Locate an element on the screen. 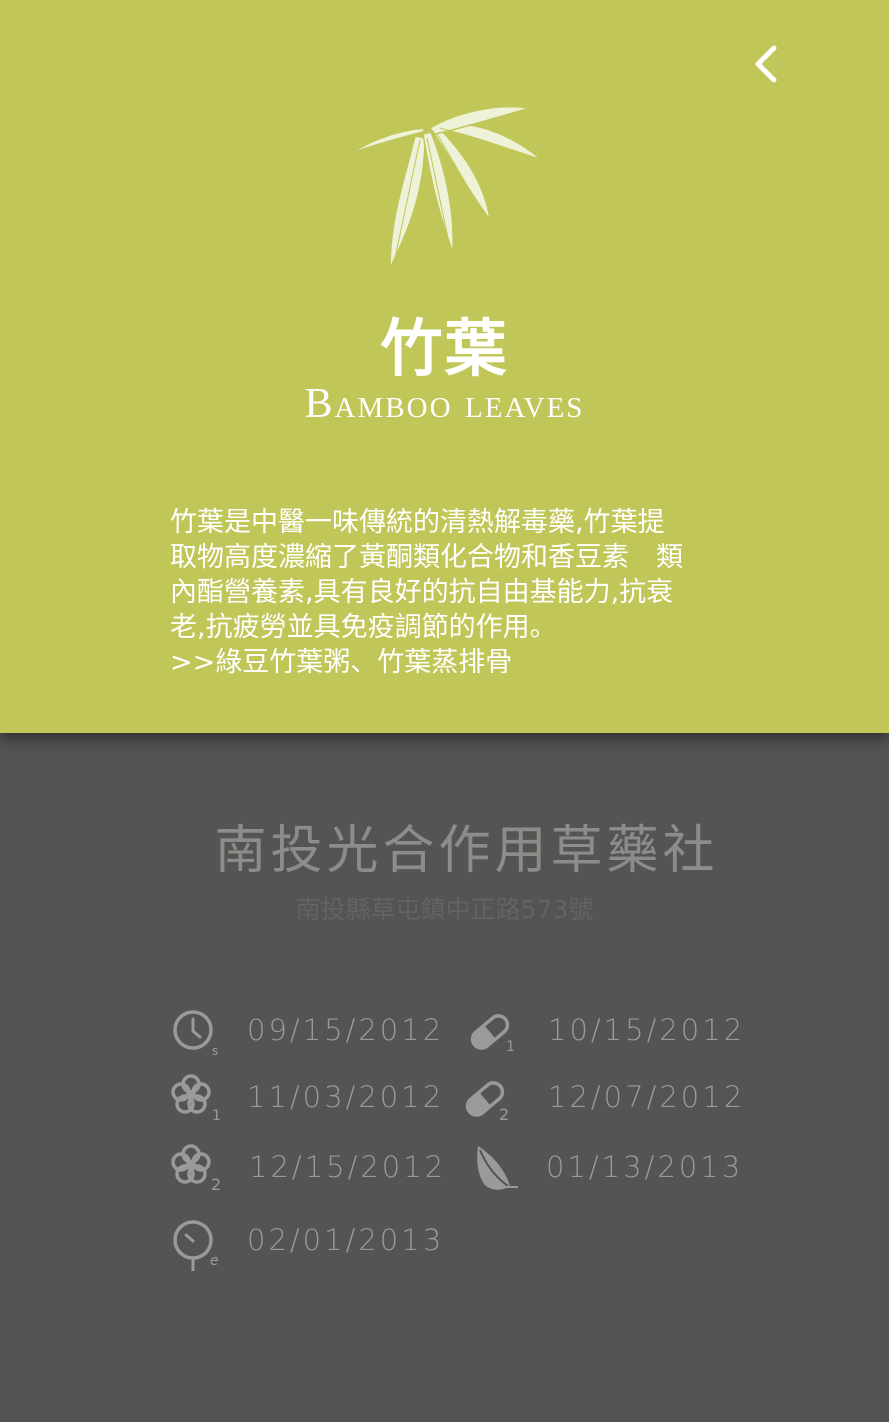  description-line: 竹葉是中醫一味傳統的清熱解毒藥,竹葉提 is located at coordinates (417, 522).